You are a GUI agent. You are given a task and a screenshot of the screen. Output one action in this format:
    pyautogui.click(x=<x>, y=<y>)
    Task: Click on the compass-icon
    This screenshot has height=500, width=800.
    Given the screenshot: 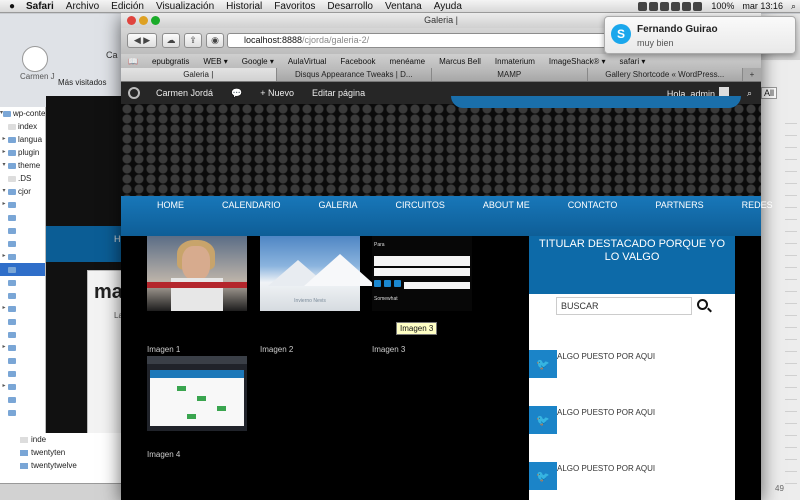 What is the action you would take?
    pyautogui.click(x=35, y=59)
    